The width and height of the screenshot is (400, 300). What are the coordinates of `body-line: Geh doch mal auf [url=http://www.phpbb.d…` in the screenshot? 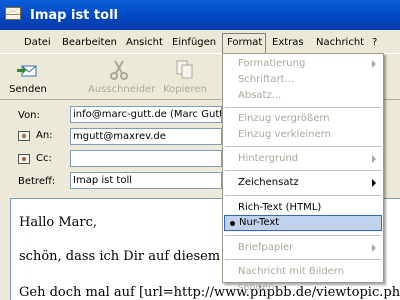 It's located at (209, 292).